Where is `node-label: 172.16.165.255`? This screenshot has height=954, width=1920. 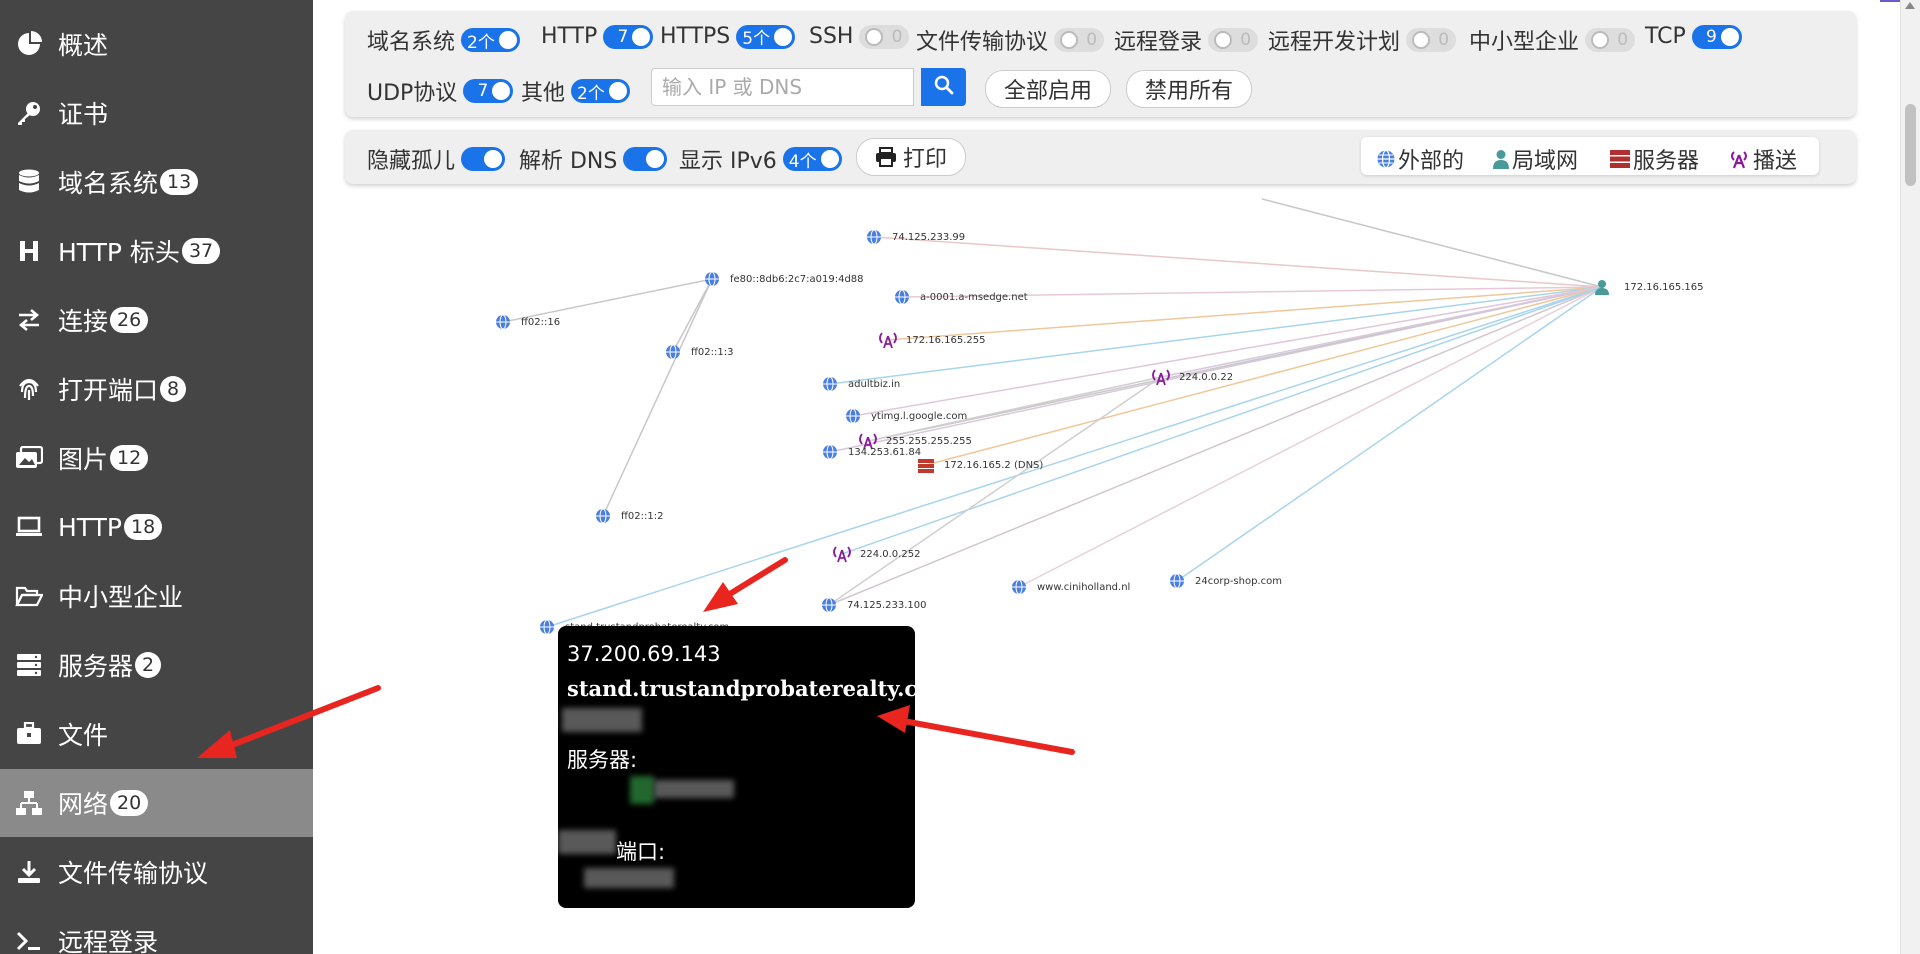
node-label: 172.16.165.255 is located at coordinates (946, 340).